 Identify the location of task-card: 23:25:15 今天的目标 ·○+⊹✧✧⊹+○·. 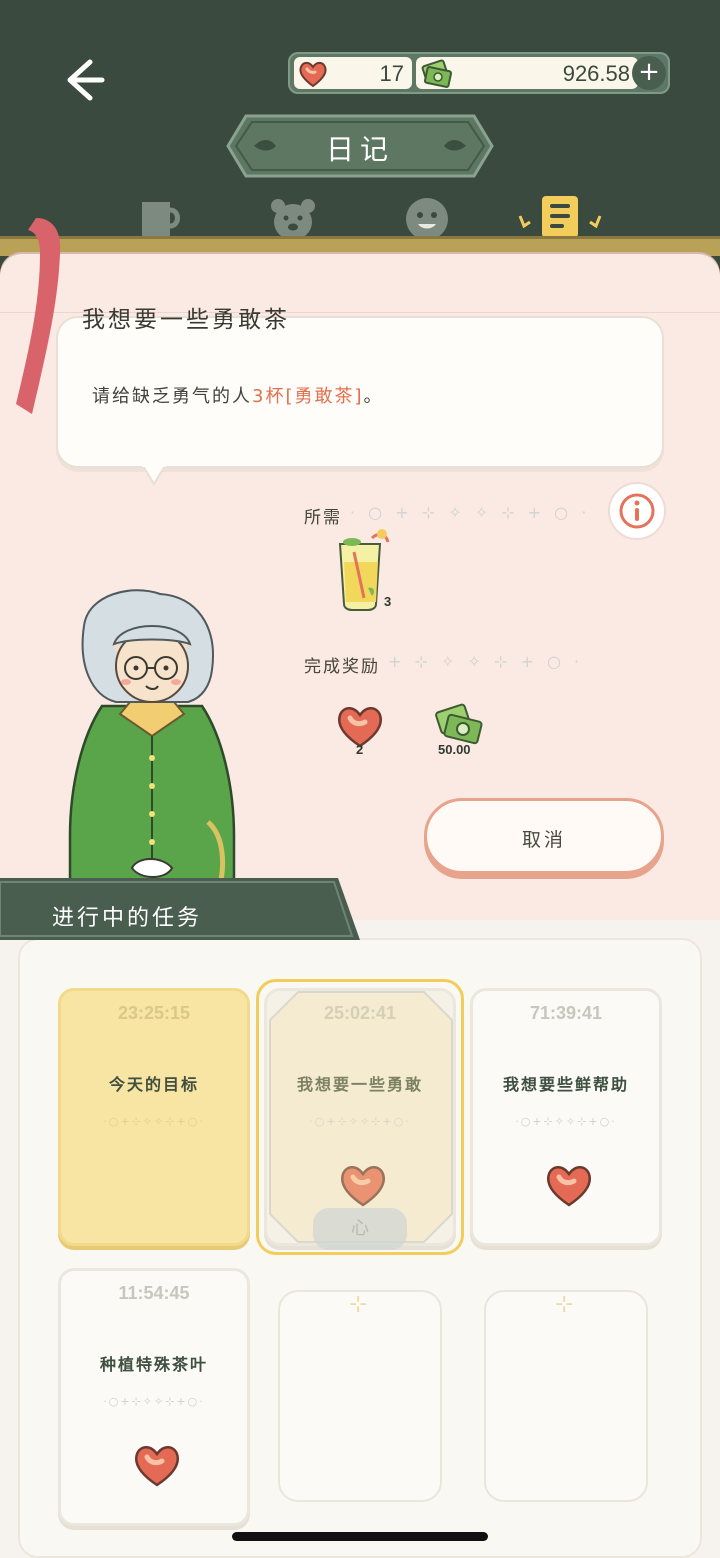
(154, 1117).